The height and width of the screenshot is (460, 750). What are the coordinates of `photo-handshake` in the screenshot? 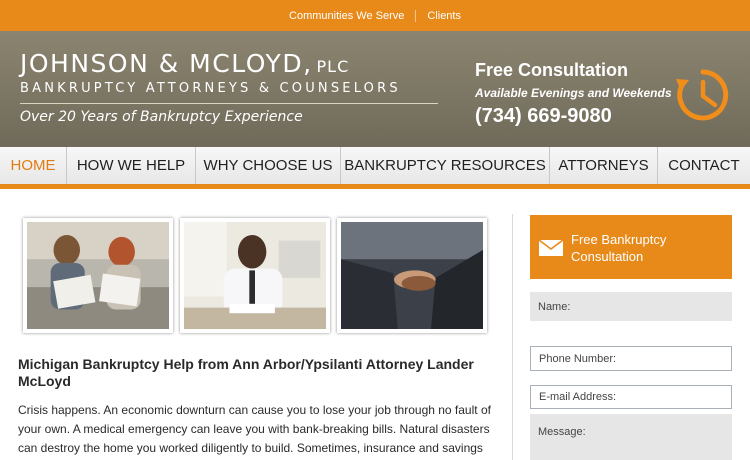 It's located at (412, 275).